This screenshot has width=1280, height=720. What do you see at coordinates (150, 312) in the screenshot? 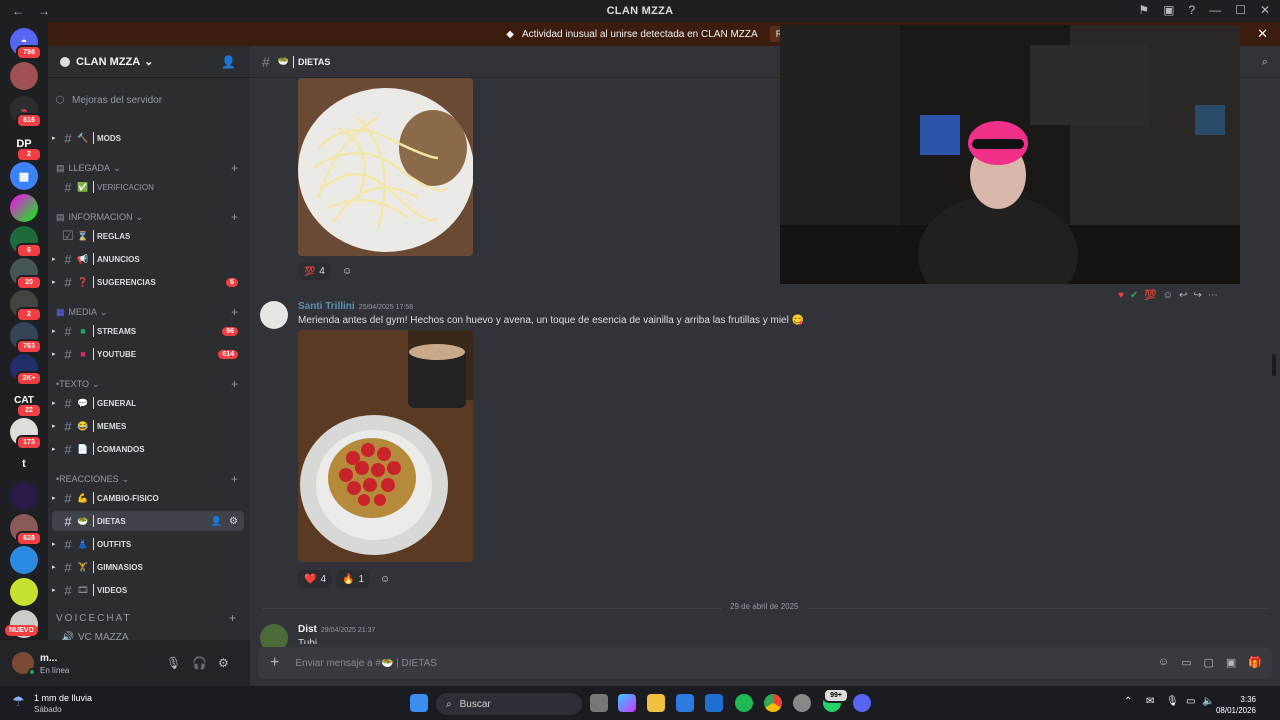
I see `category-media: ▦ MEDIA ⌄ +` at bounding box center [150, 312].